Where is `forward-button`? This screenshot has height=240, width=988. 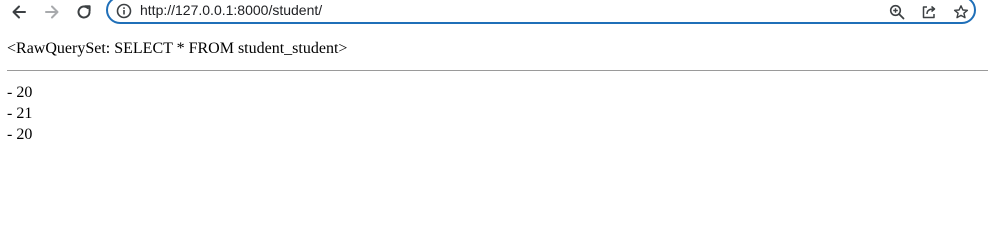
forward-button is located at coordinates (52, 12).